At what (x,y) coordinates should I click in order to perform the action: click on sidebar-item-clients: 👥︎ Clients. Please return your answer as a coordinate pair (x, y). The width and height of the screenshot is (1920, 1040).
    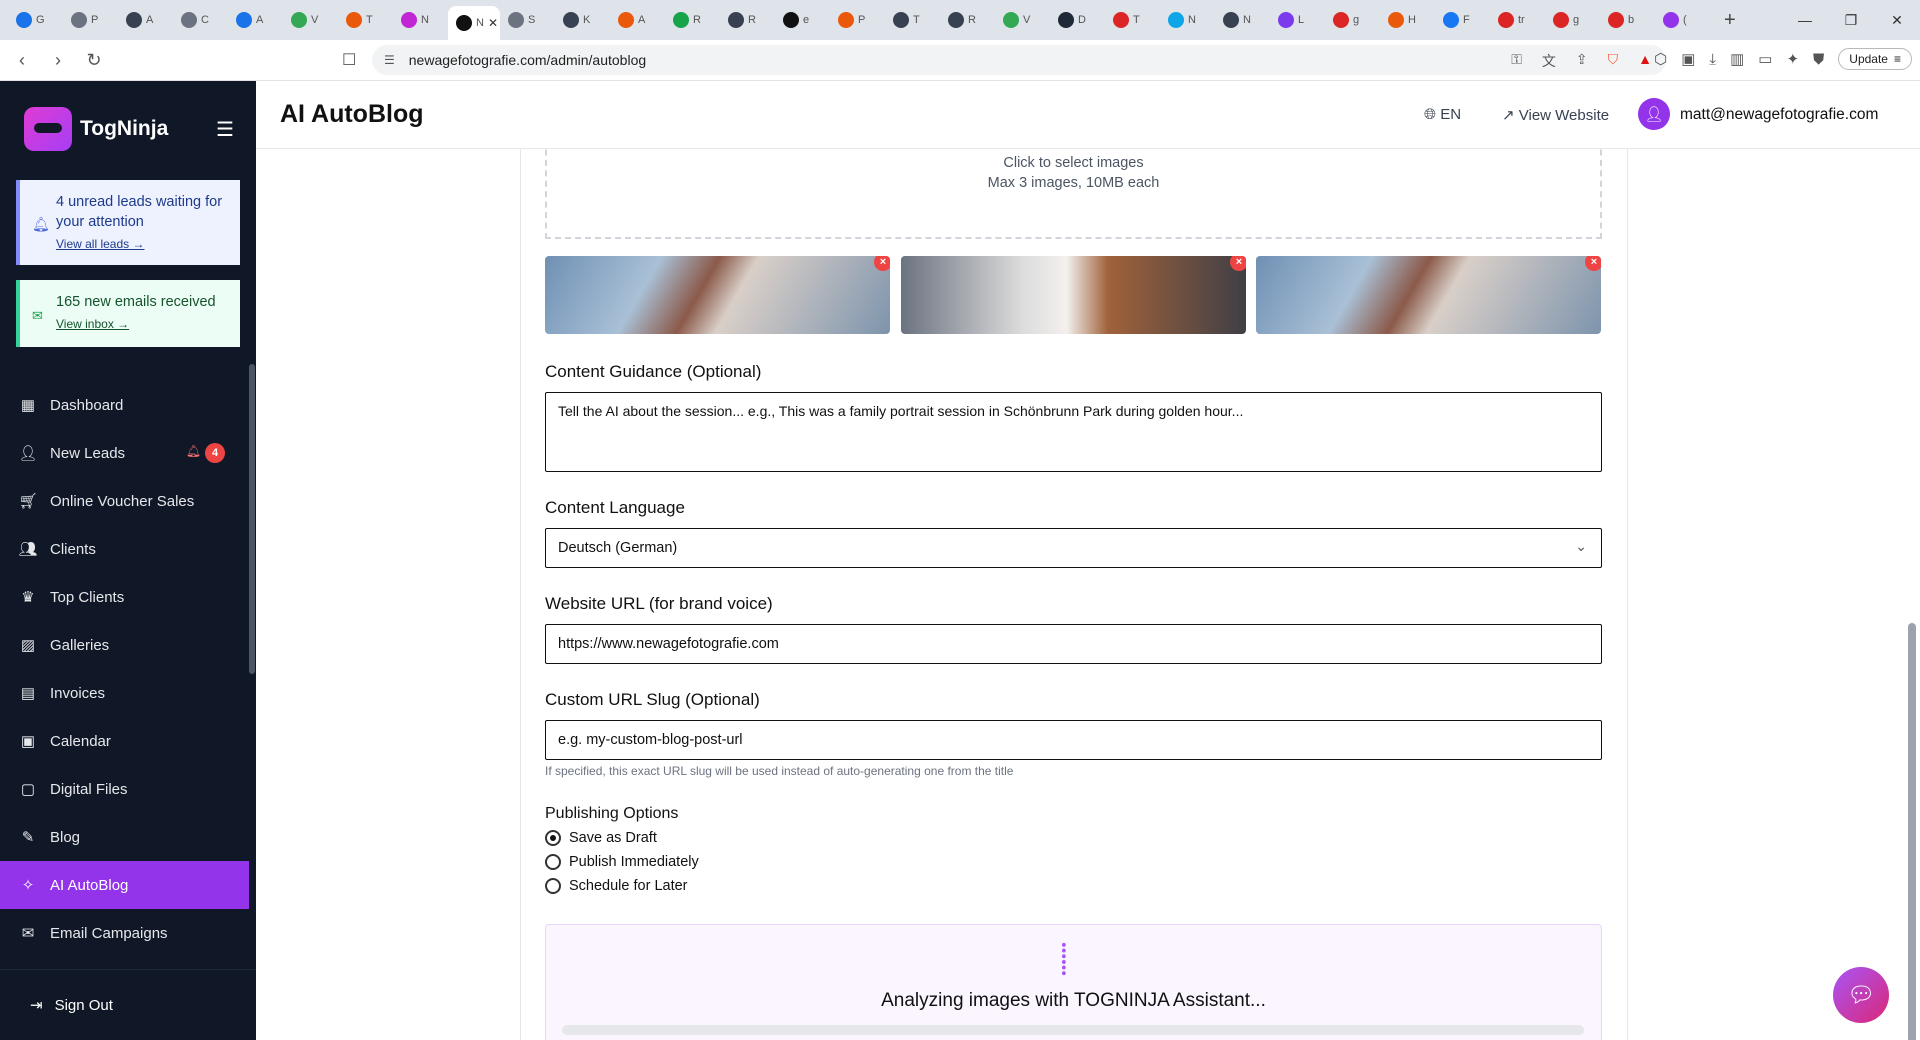
    Looking at the image, I should click on (124, 549).